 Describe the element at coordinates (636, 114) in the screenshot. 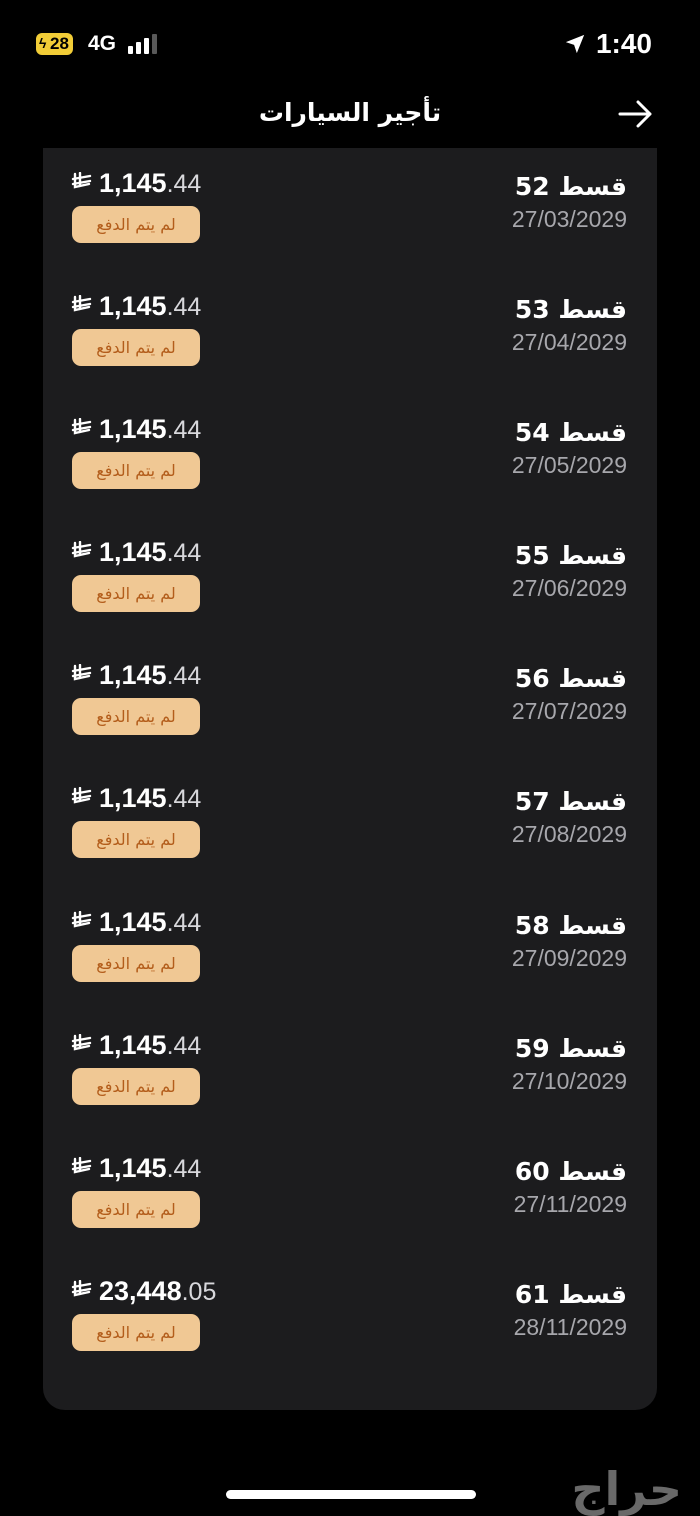

I see `back-arrow-icon` at that location.